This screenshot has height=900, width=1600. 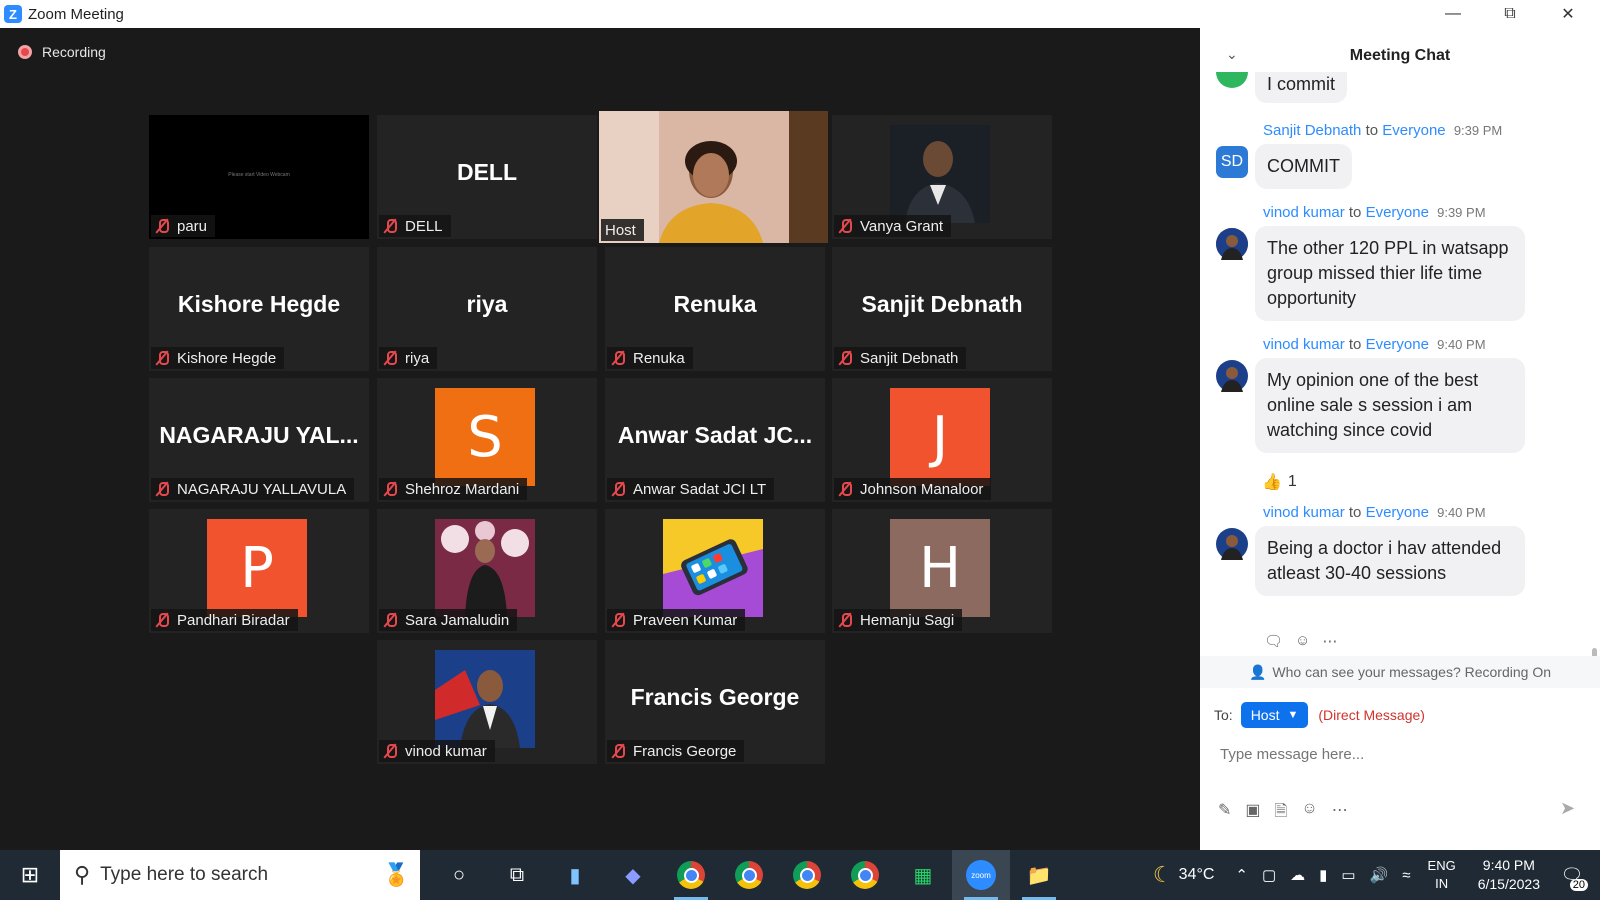 What do you see at coordinates (1241, 875) in the screenshot?
I see `chevron-up-icon: ⌃` at bounding box center [1241, 875].